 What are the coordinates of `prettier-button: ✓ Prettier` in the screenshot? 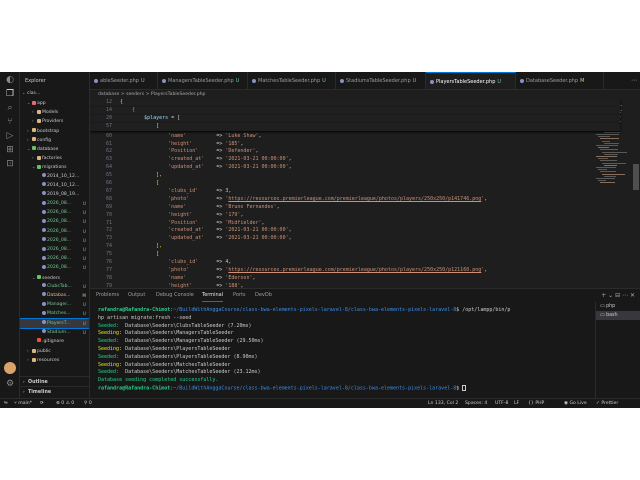 It's located at (607, 403).